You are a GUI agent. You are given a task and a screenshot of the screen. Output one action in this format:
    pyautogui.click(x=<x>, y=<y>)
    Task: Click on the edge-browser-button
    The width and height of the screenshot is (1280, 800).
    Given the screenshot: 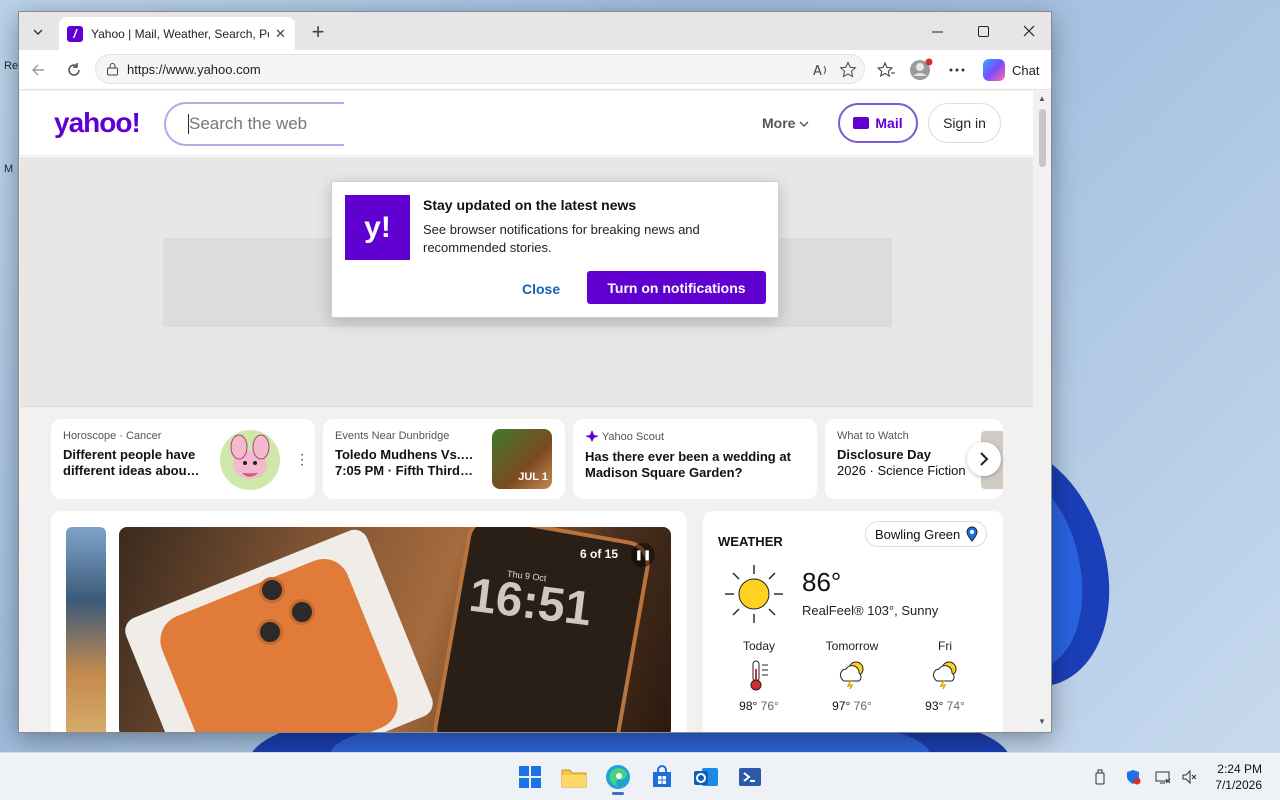 What is the action you would take?
    pyautogui.click(x=618, y=778)
    